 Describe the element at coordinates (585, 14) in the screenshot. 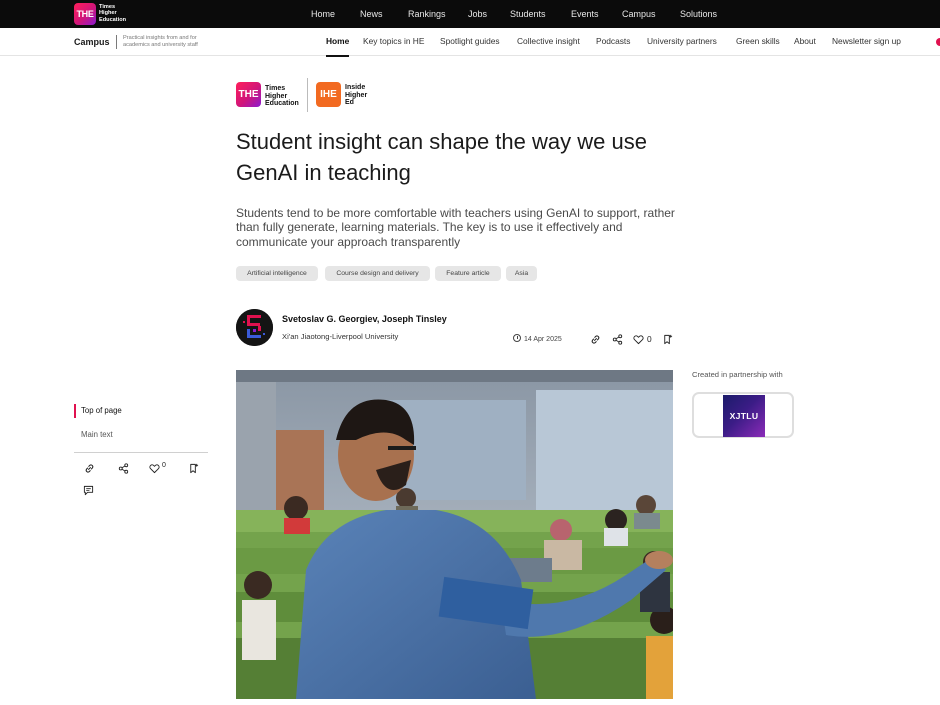

I see `nav-events: Events` at that location.